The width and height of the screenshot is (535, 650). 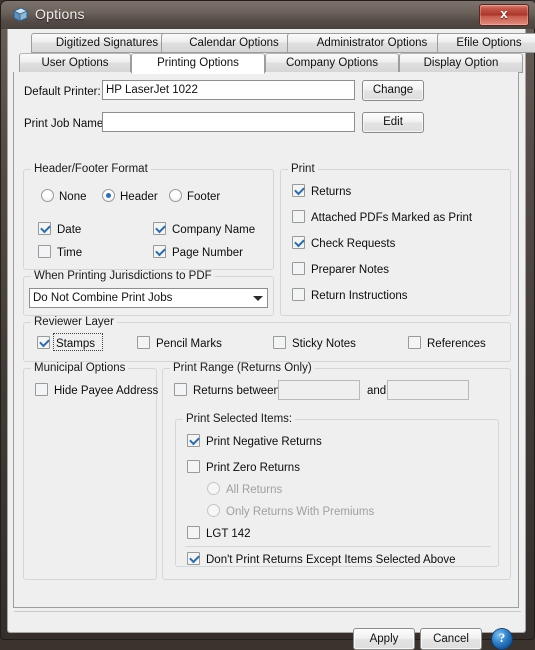 I want to click on tab-administrator-options: Administrator Options, so click(x=372, y=43).